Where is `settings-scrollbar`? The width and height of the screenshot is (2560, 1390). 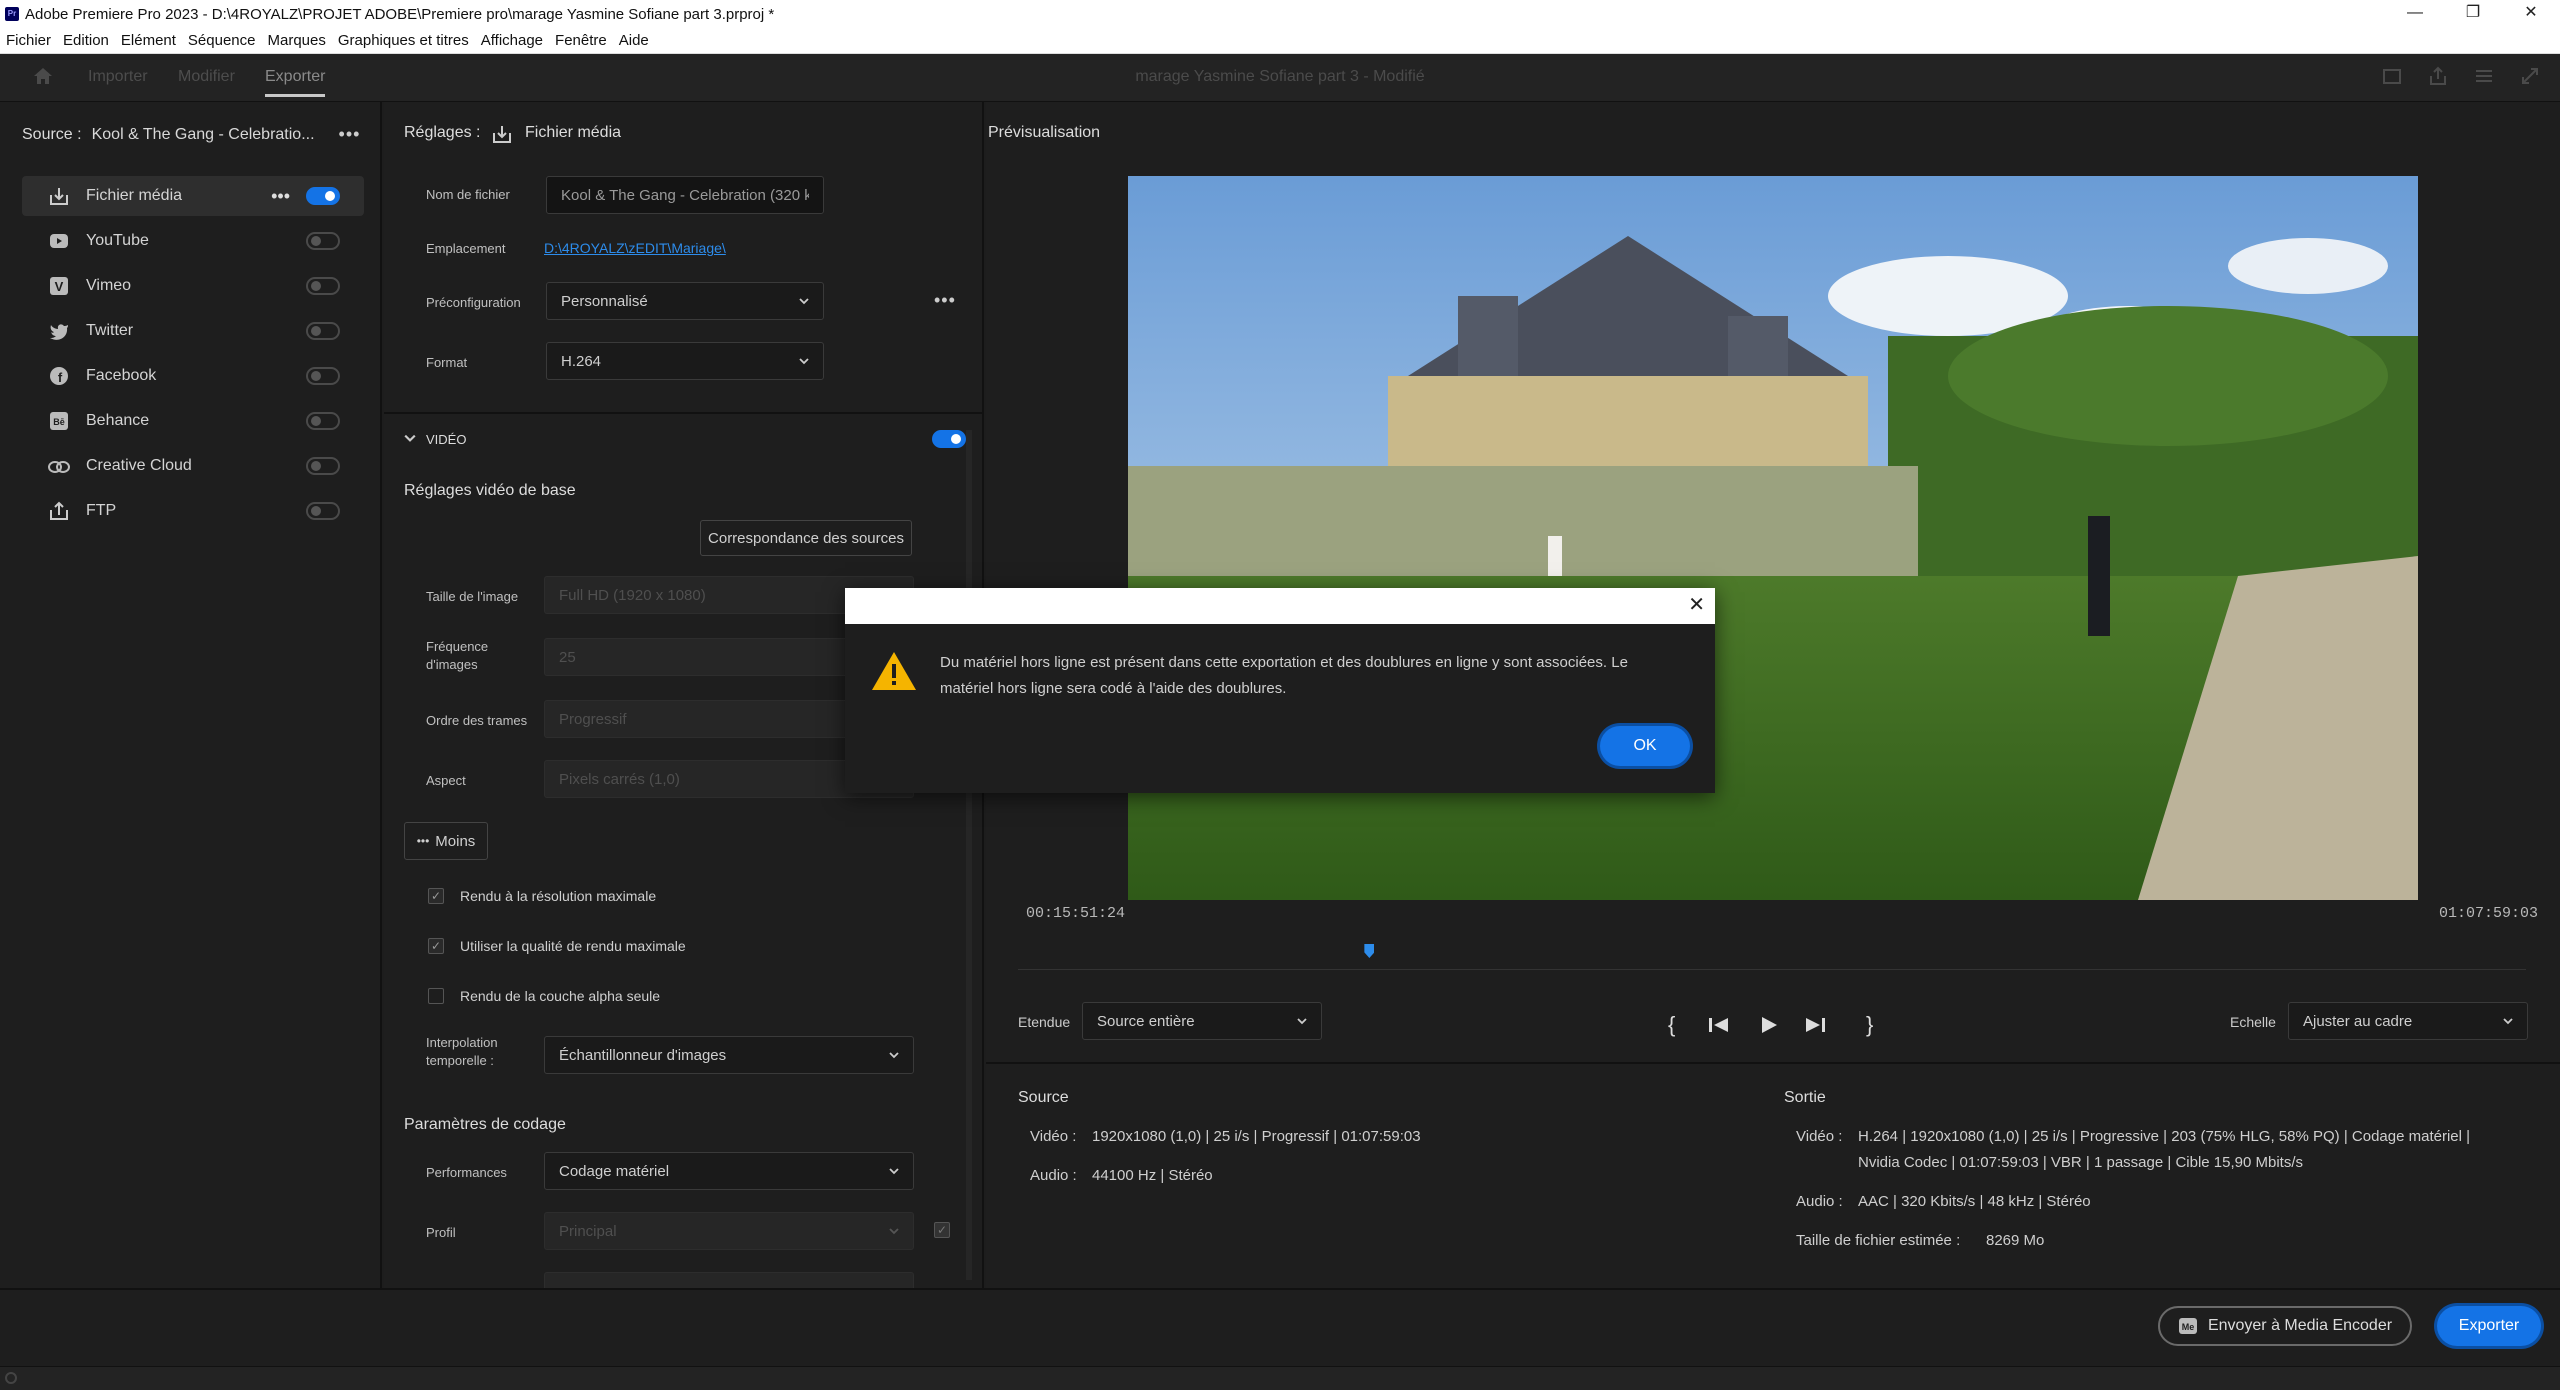 settings-scrollbar is located at coordinates (969, 855).